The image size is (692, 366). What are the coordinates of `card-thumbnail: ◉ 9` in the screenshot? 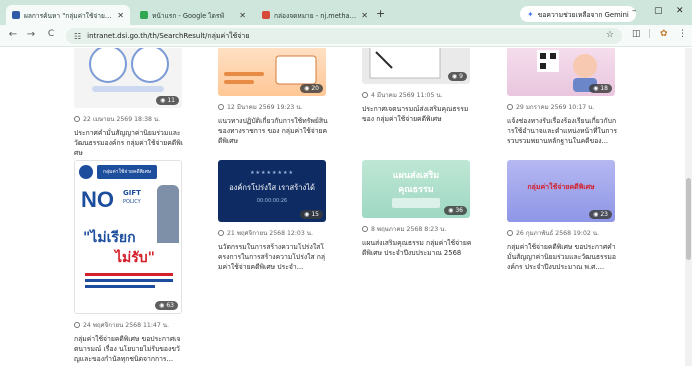 It's located at (416, 66).